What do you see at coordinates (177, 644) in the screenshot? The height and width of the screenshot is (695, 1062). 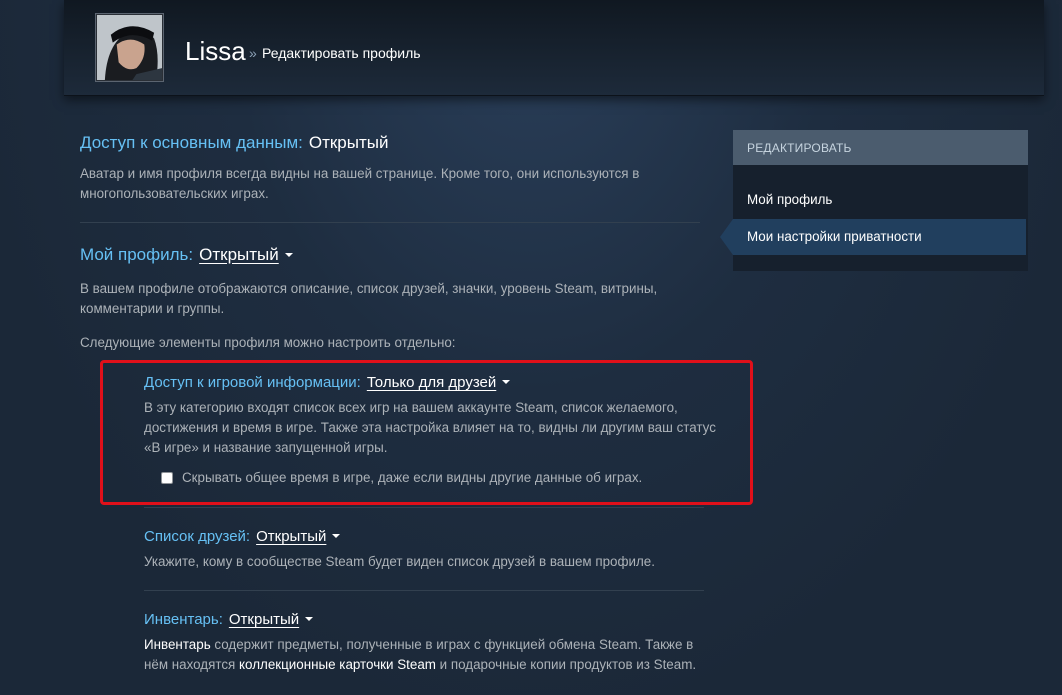 I see `inventory-bold-term: Инвентарь` at bounding box center [177, 644].